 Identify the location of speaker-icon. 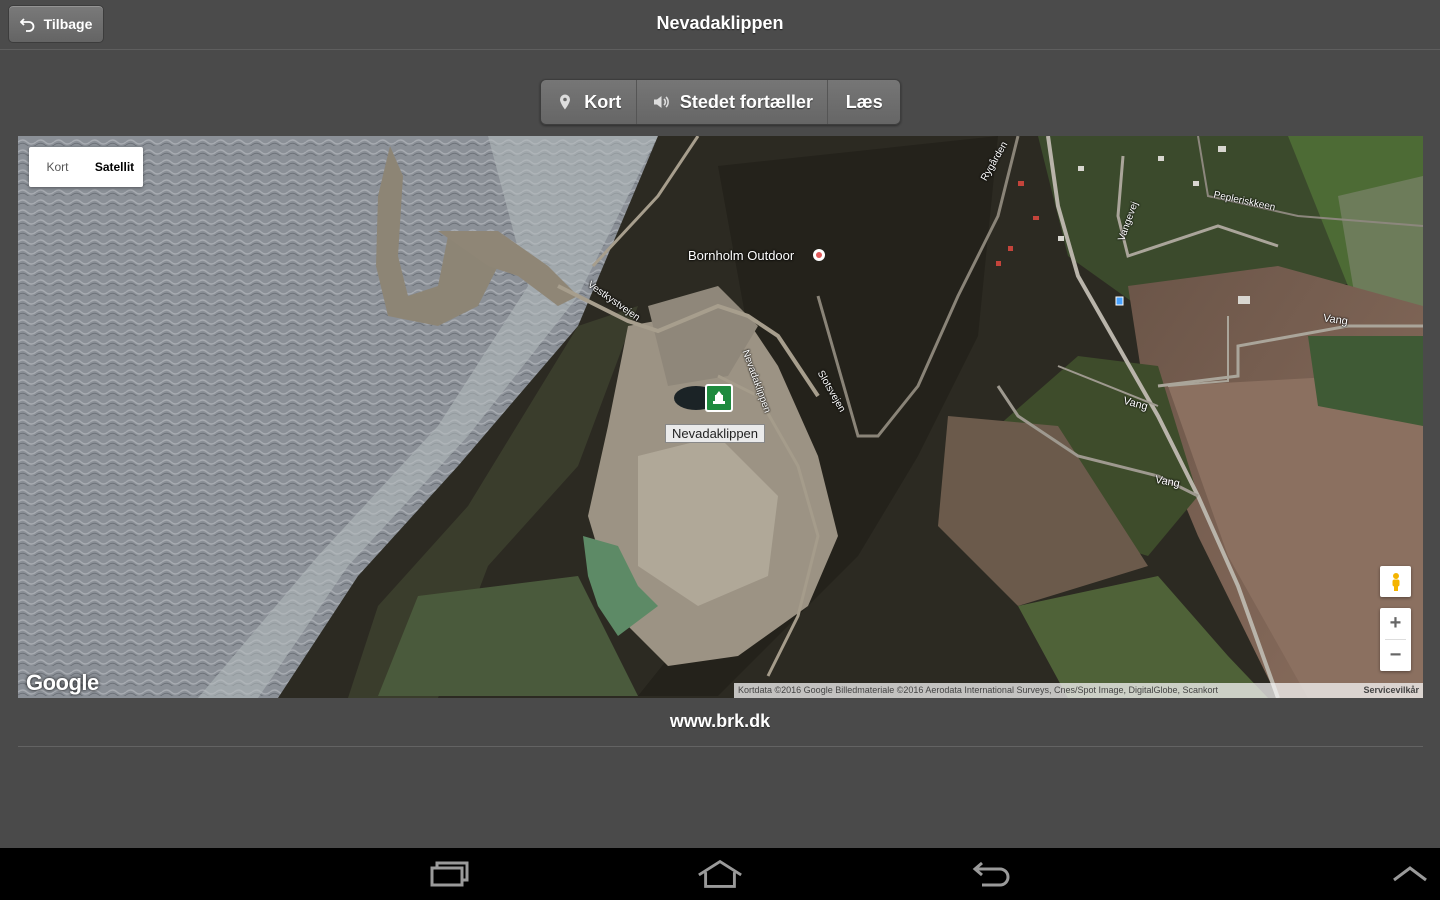
(661, 102).